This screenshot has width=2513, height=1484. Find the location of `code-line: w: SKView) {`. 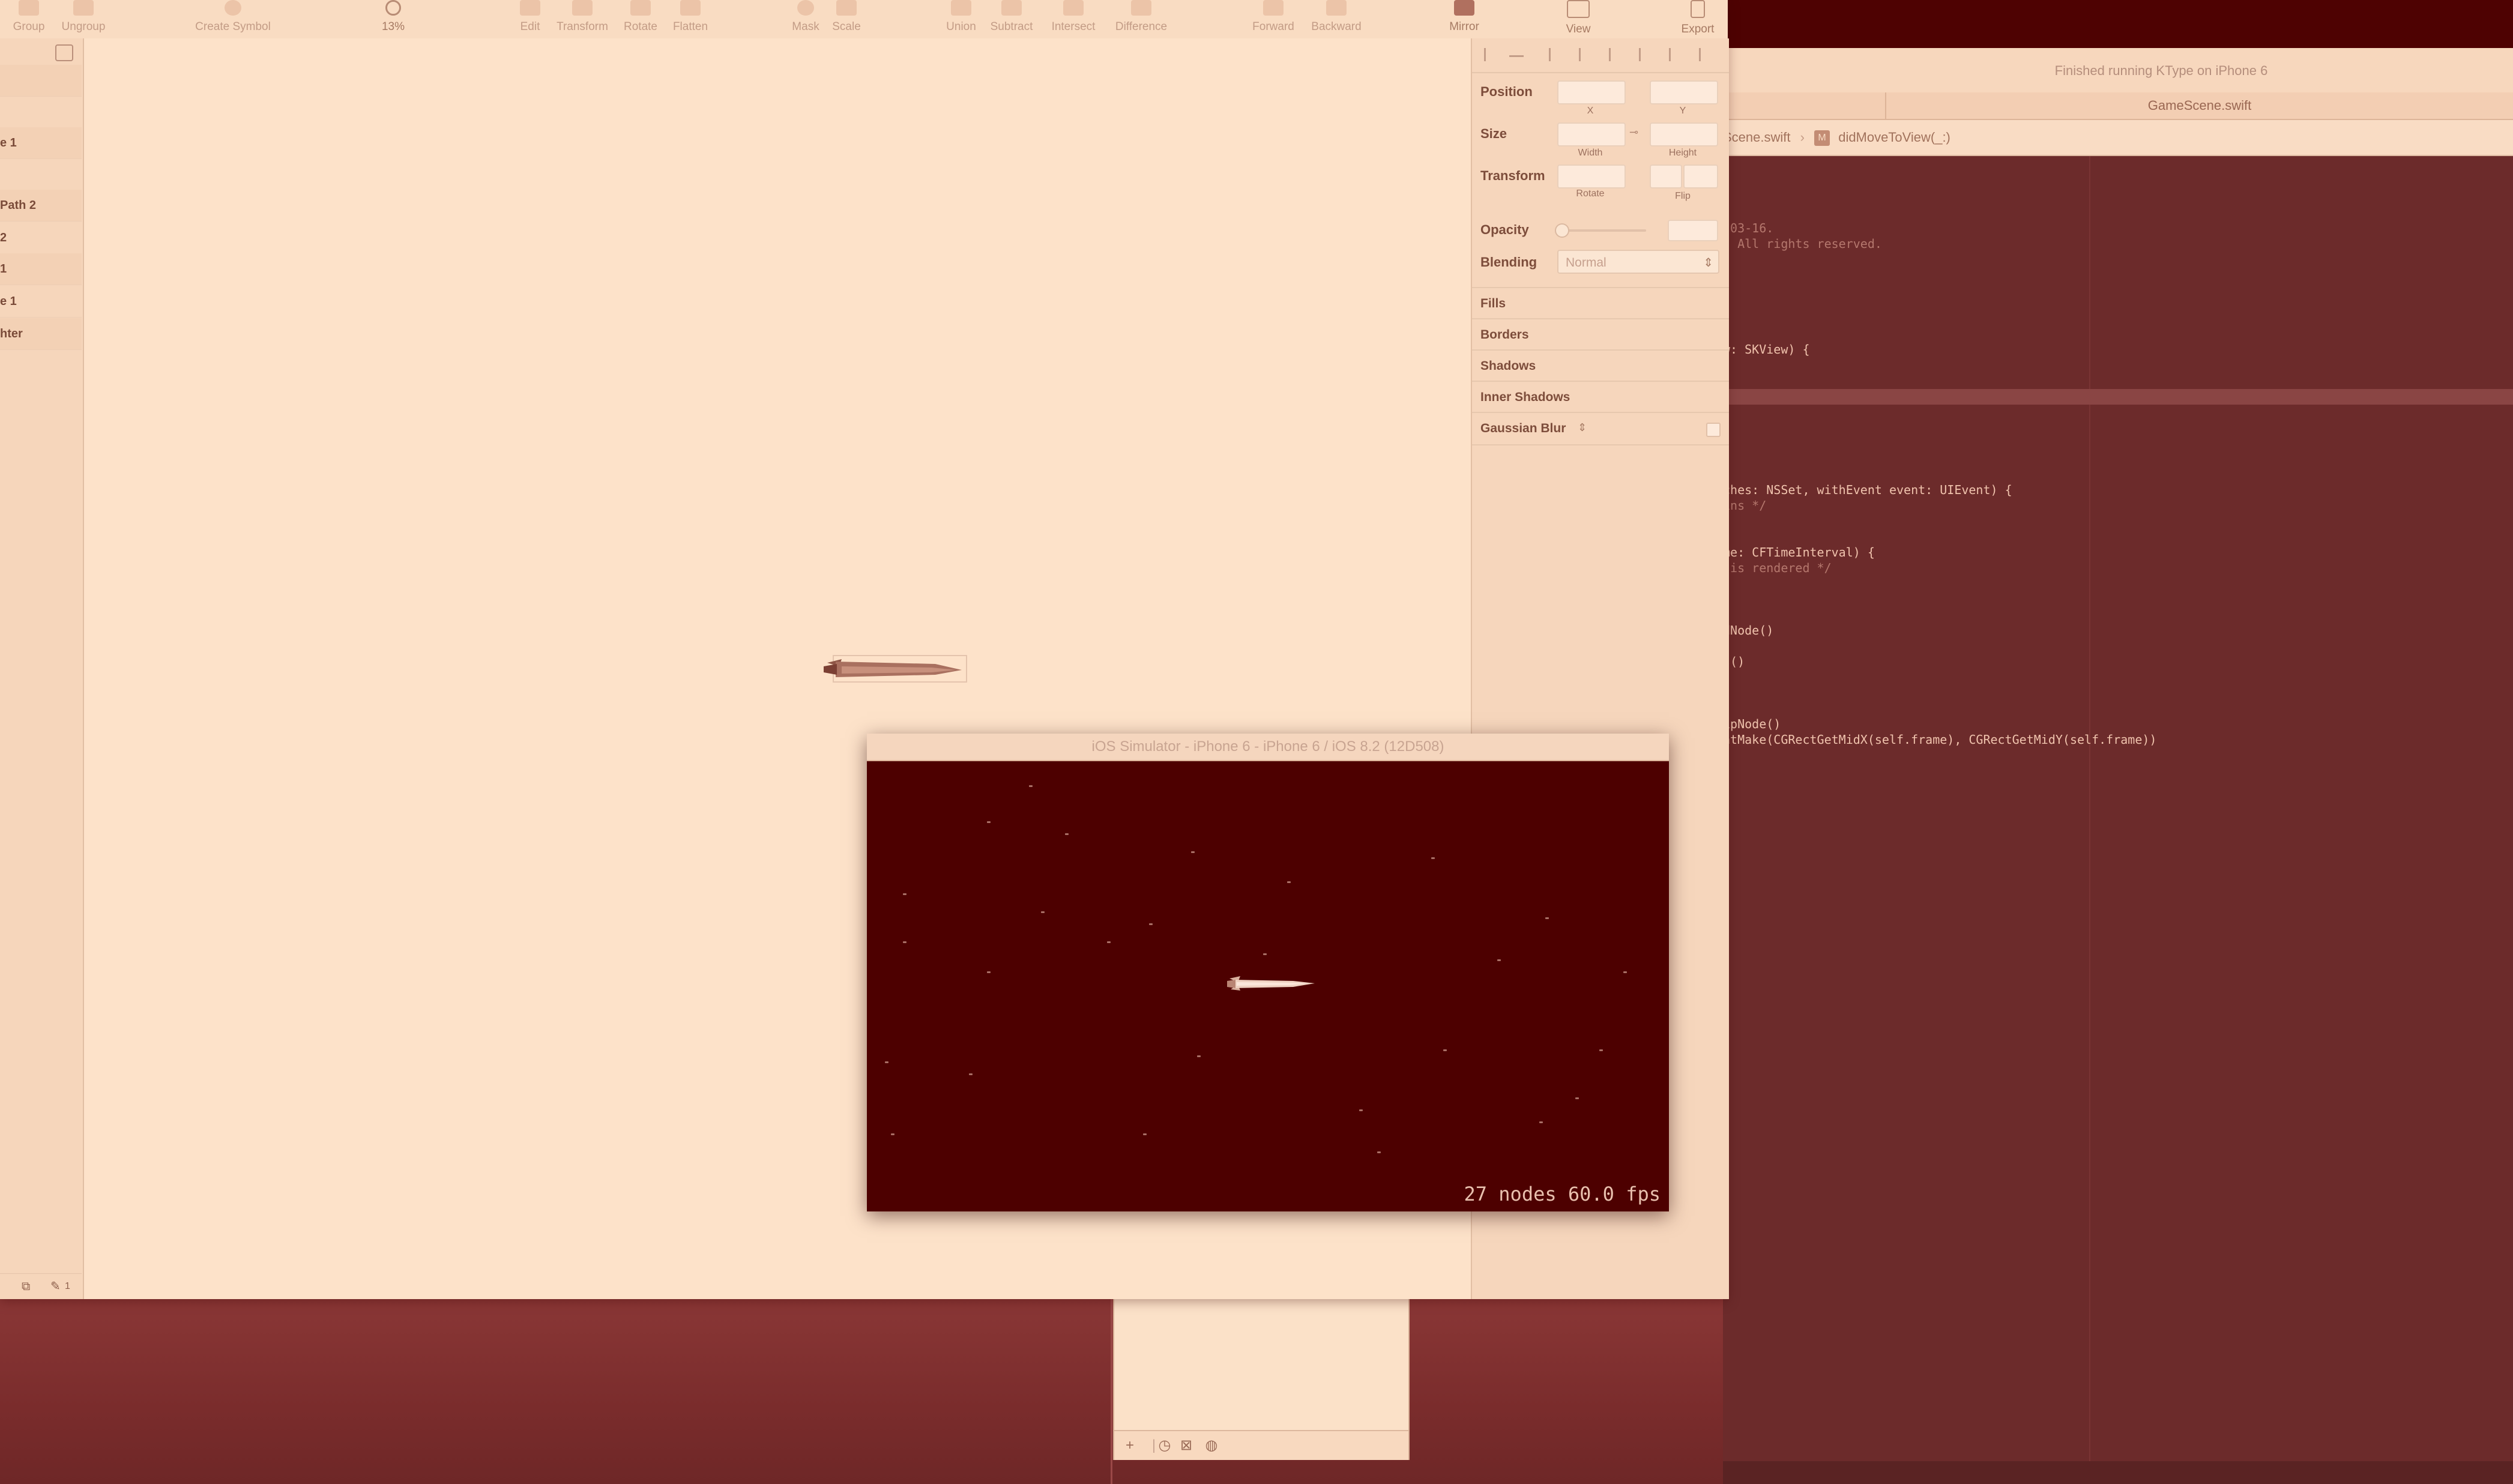

code-line: w: SKView) { is located at coordinates (1767, 349).